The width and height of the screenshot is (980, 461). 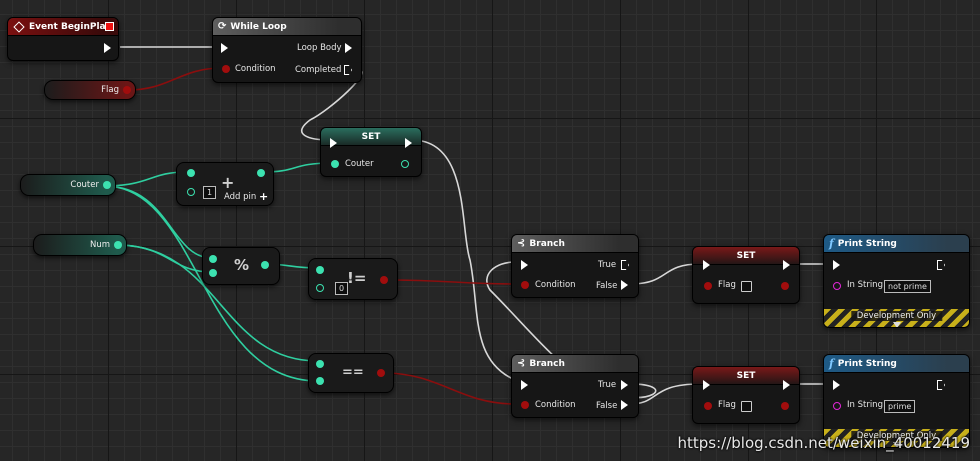 I want to click on flag-variable-node: Flag, so click(x=90, y=90).